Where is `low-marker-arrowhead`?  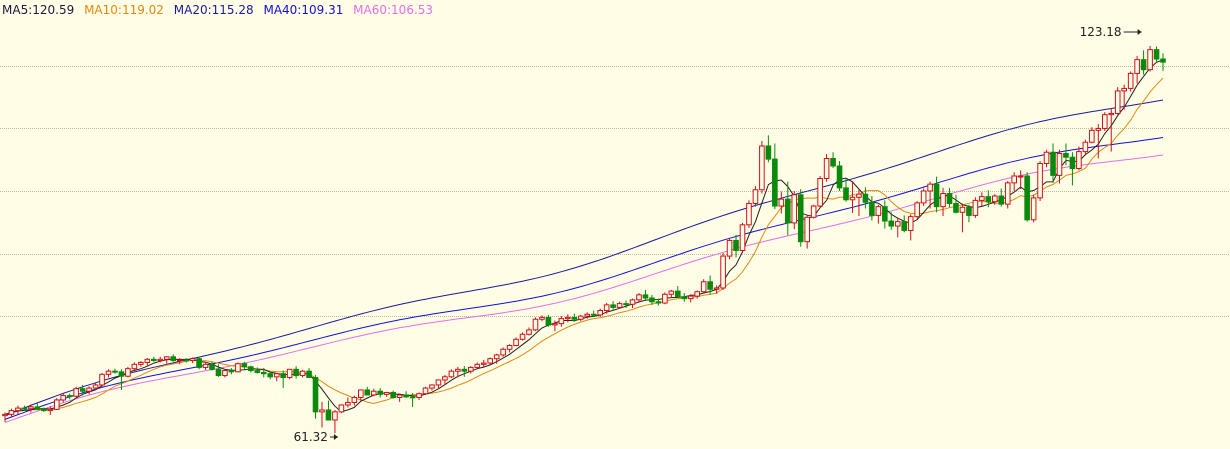 low-marker-arrowhead is located at coordinates (335, 437).